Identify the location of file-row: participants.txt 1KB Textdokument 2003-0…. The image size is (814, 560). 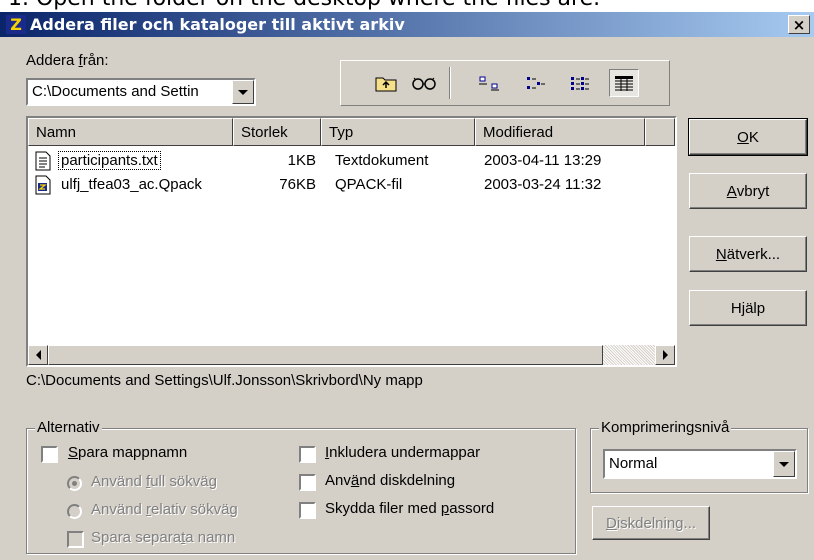
(351, 161).